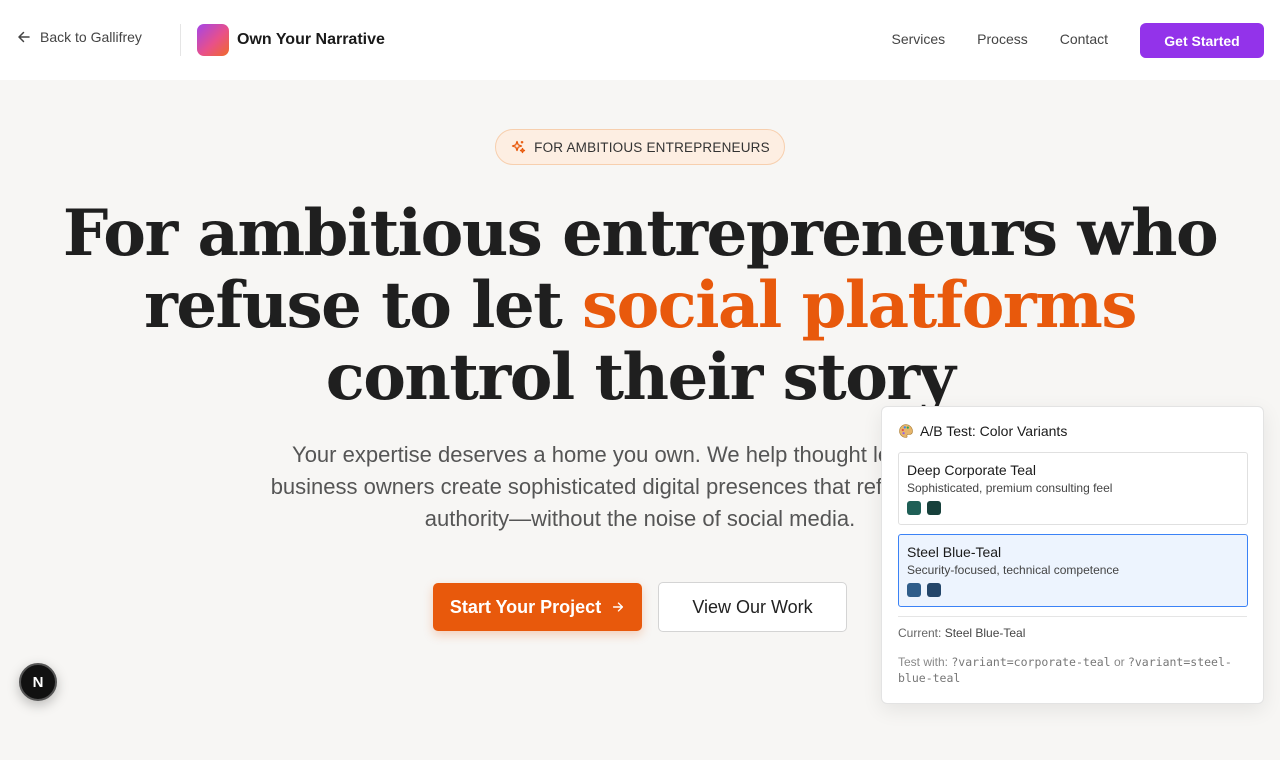 This screenshot has width=1280, height=760. I want to click on back-link: Back to Gallifrey, so click(79, 37).